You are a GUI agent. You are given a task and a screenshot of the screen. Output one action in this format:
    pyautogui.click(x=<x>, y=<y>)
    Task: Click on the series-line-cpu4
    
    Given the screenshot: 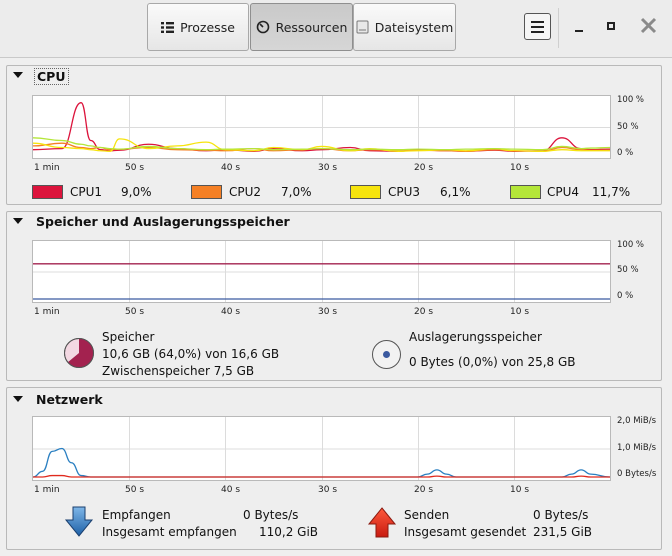 What is the action you would take?
    pyautogui.click(x=321, y=144)
    